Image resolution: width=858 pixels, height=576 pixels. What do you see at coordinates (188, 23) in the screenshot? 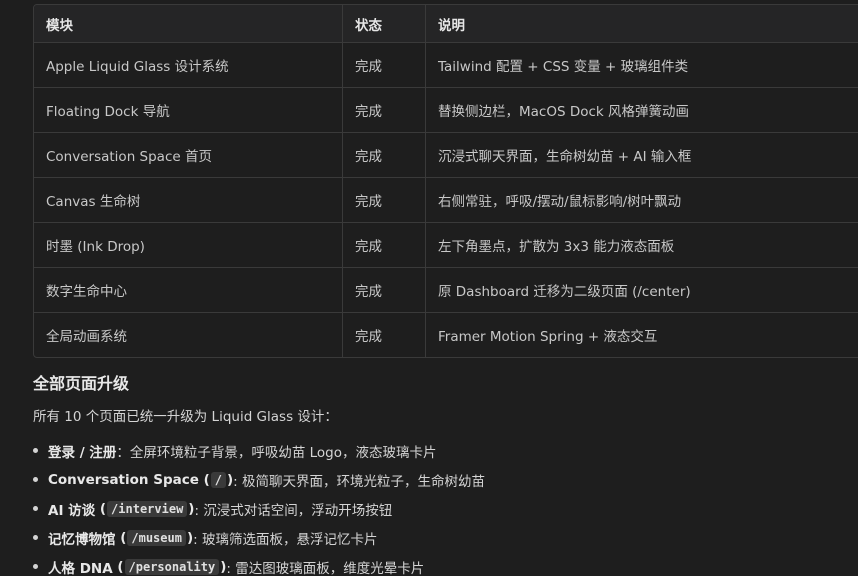
I see `table-header-module: 模块` at bounding box center [188, 23].